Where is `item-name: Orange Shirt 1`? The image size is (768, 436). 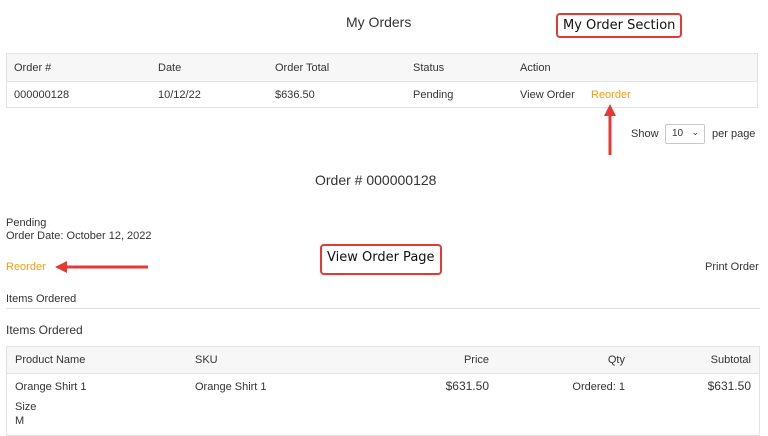
item-name: Orange Shirt 1 is located at coordinates (51, 387).